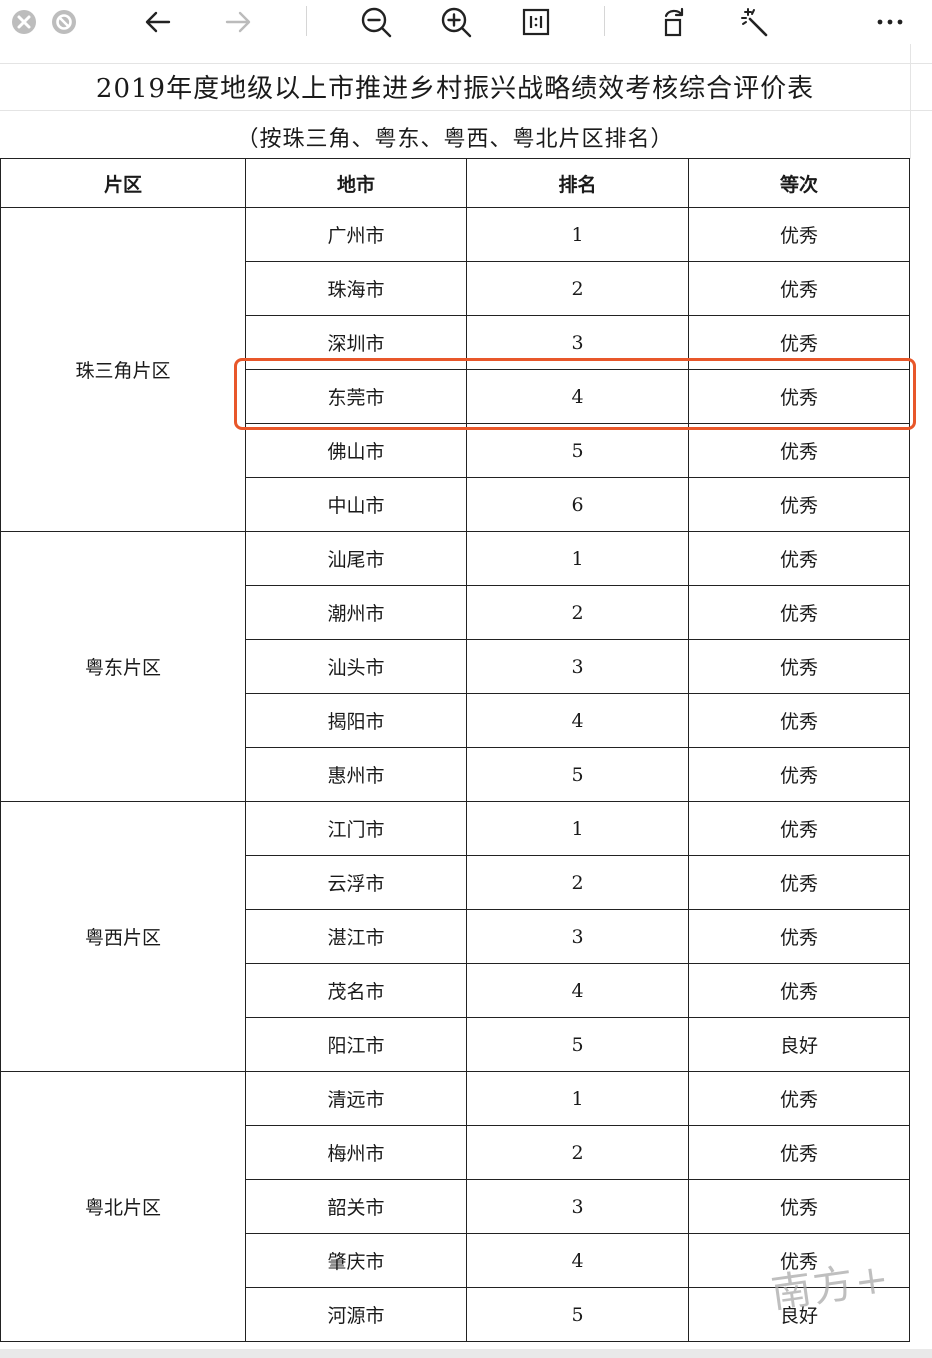  What do you see at coordinates (356, 774) in the screenshot?
I see `city-cell: 惠州市` at bounding box center [356, 774].